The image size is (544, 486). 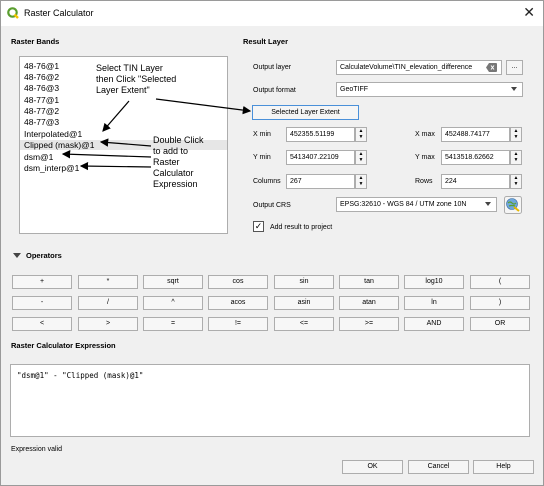 I want to click on add-result-checkbox: ✓, so click(x=258, y=226).